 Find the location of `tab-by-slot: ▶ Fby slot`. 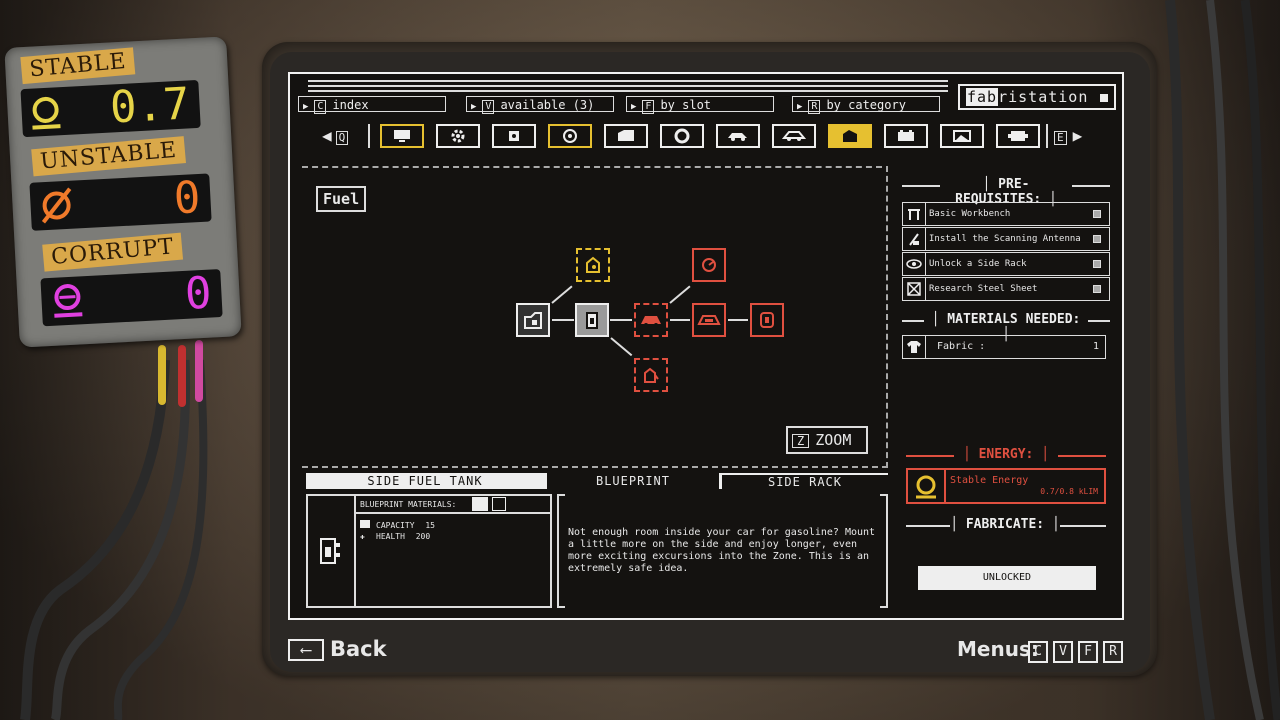

tab-by-slot: ▶ Fby slot is located at coordinates (700, 105).